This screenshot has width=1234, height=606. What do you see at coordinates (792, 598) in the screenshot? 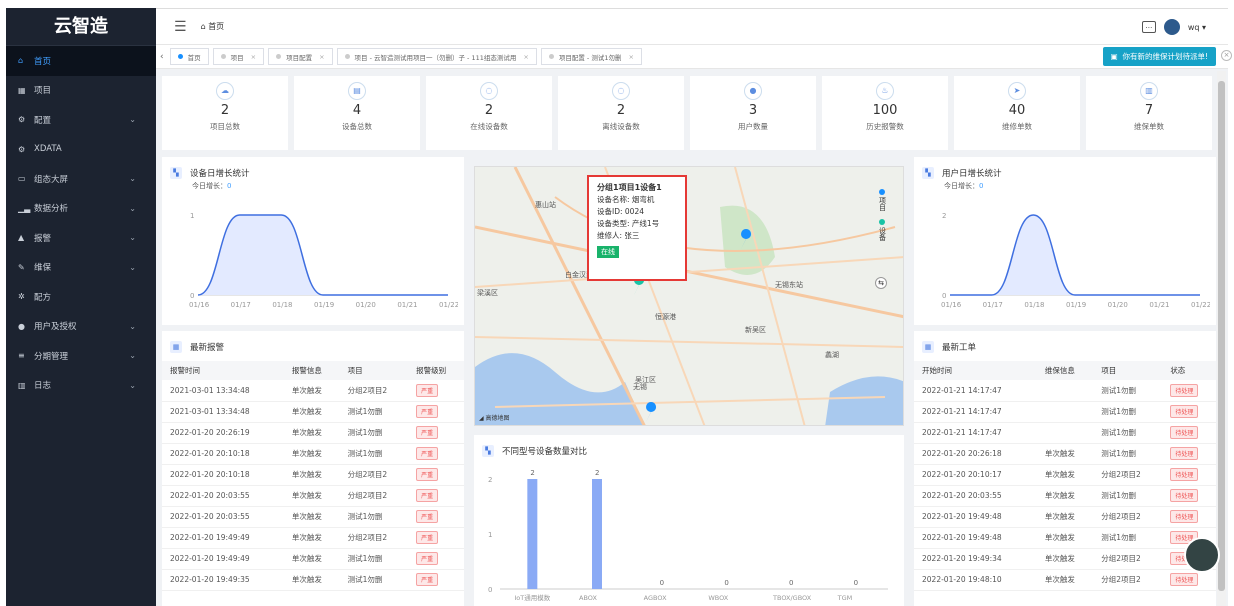
I see `x-tick-label: TBOX/GBOX` at bounding box center [792, 598].